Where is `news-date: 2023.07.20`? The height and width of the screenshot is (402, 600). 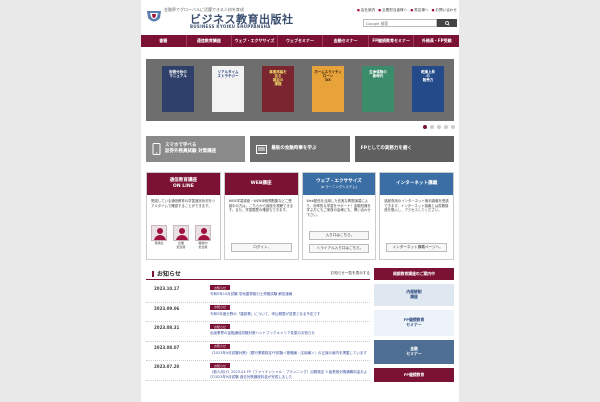 news-date: 2023.07.20 is located at coordinates (167, 366).